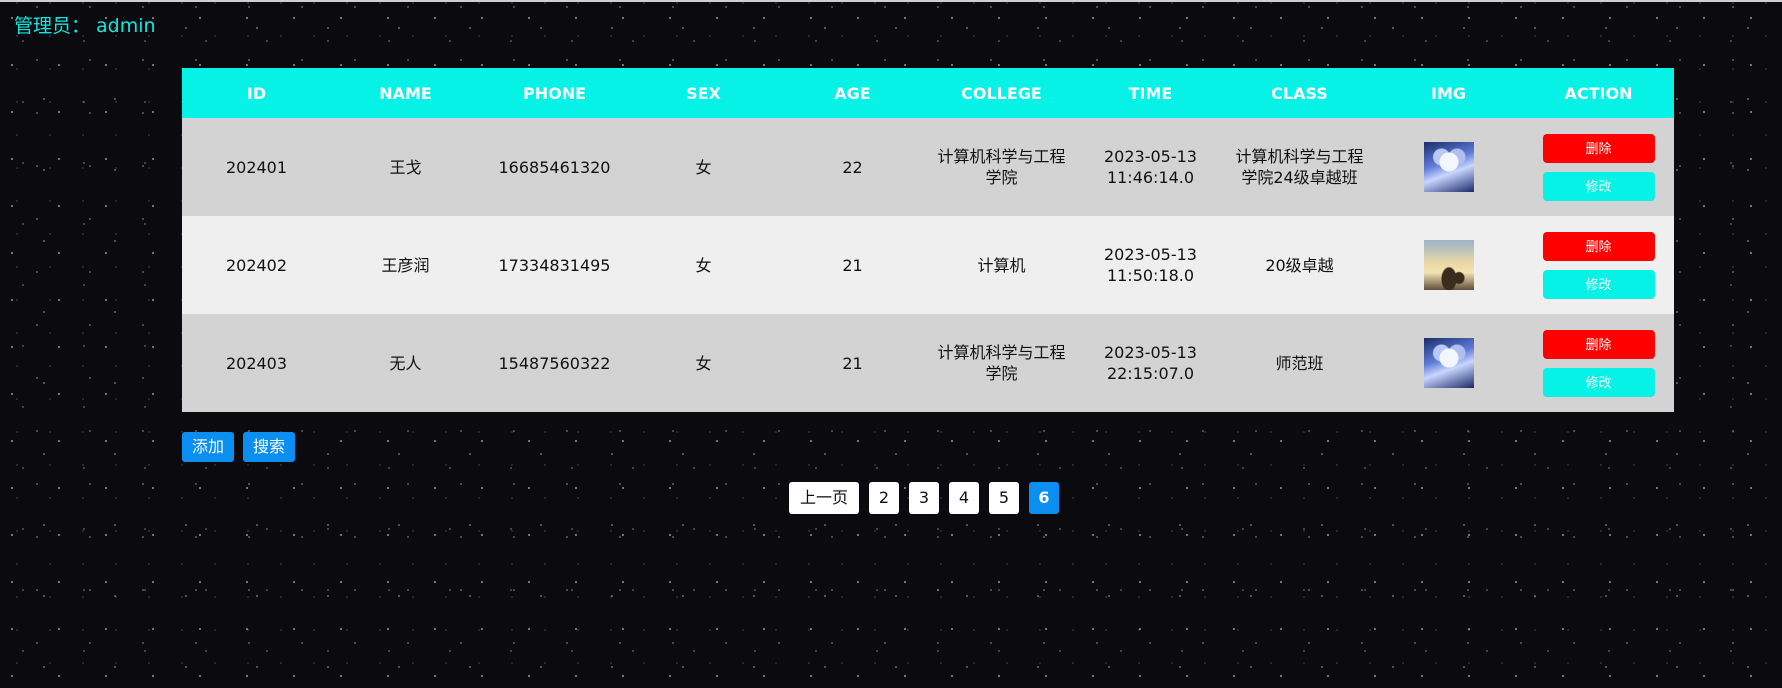  I want to click on page-button-5: 5, so click(1004, 498).